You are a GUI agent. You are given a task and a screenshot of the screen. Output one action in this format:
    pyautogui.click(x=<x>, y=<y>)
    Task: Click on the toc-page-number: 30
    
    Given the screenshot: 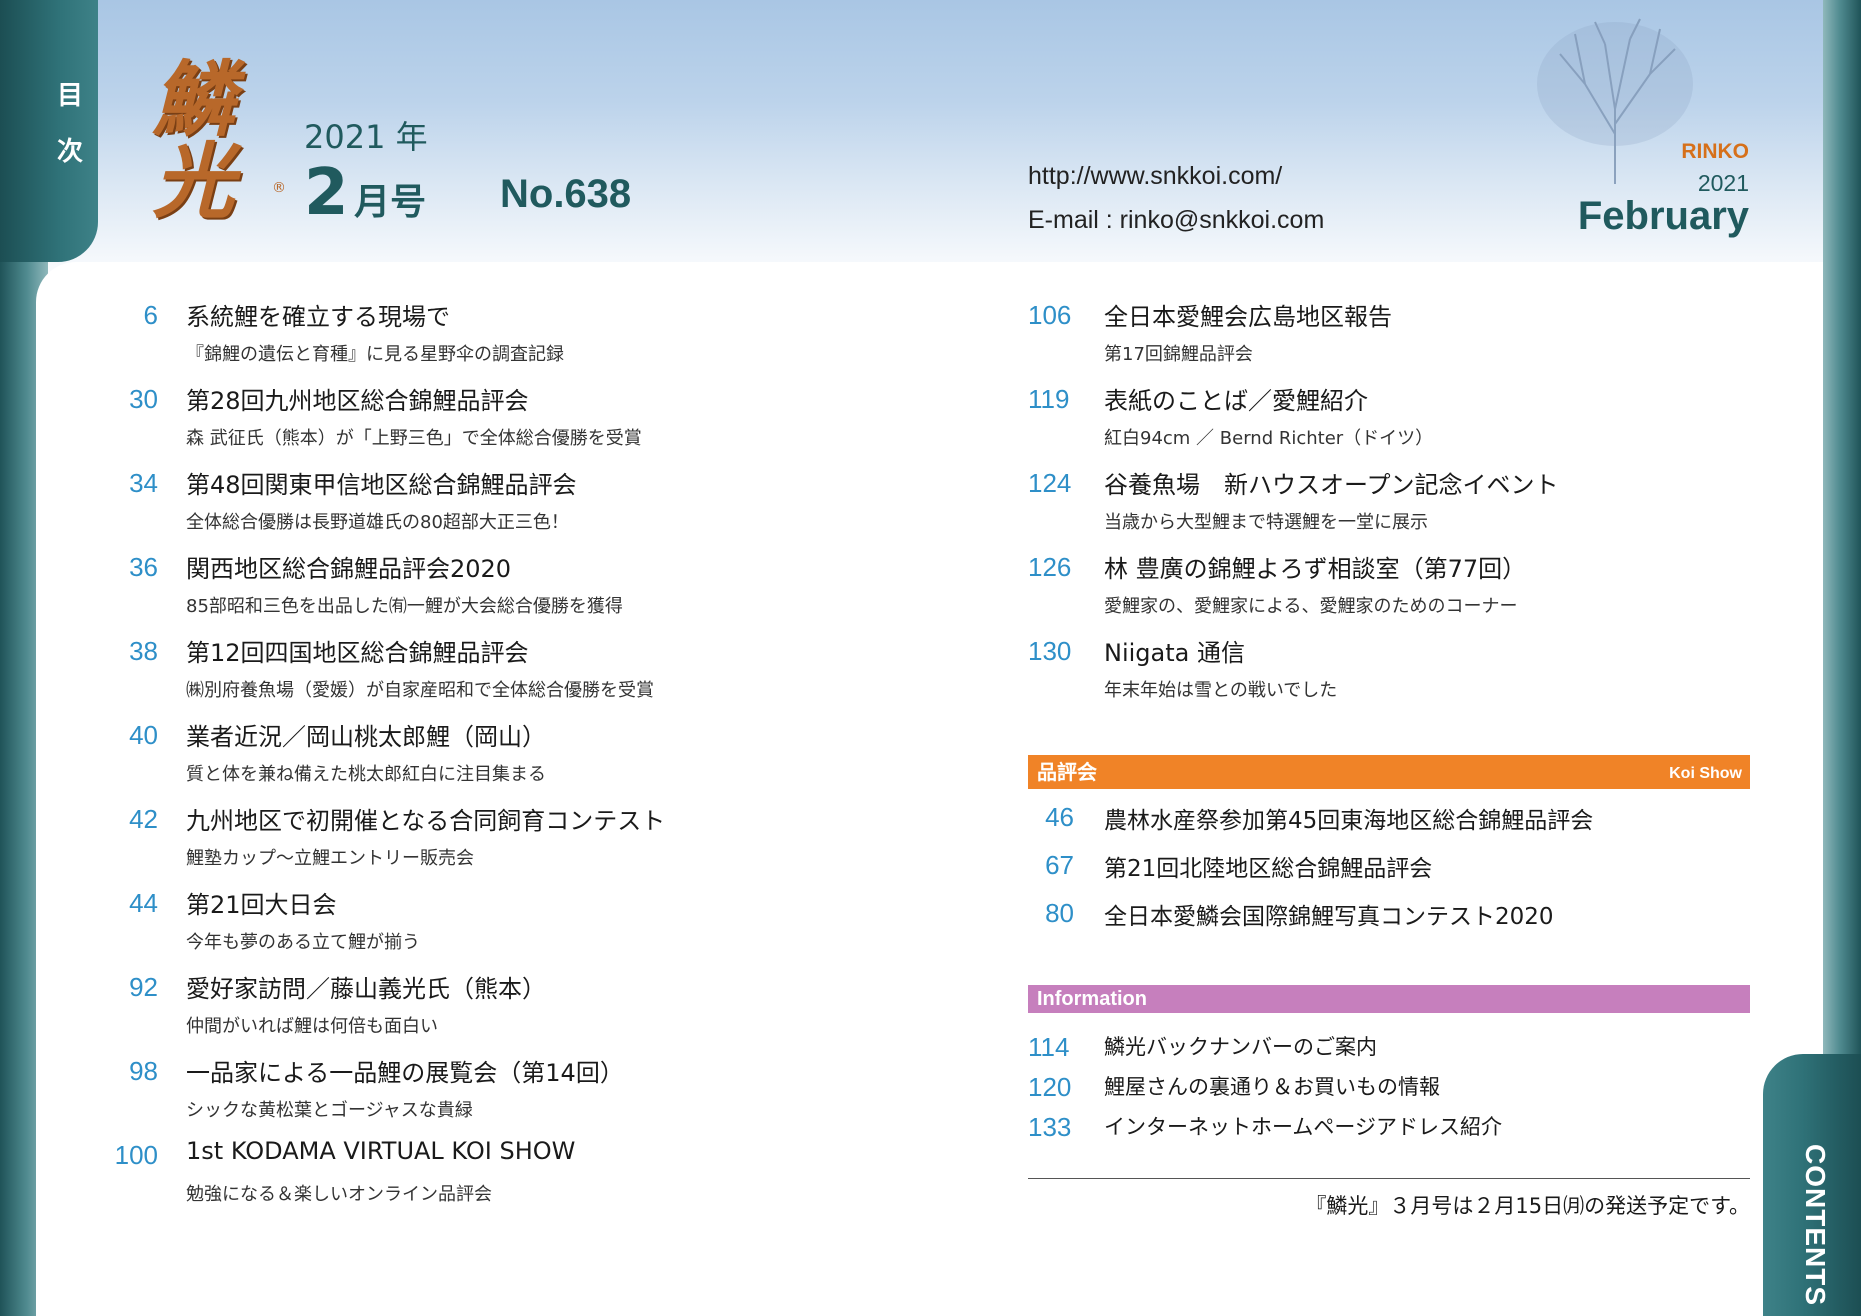 What is the action you would take?
    pyautogui.click(x=143, y=399)
    